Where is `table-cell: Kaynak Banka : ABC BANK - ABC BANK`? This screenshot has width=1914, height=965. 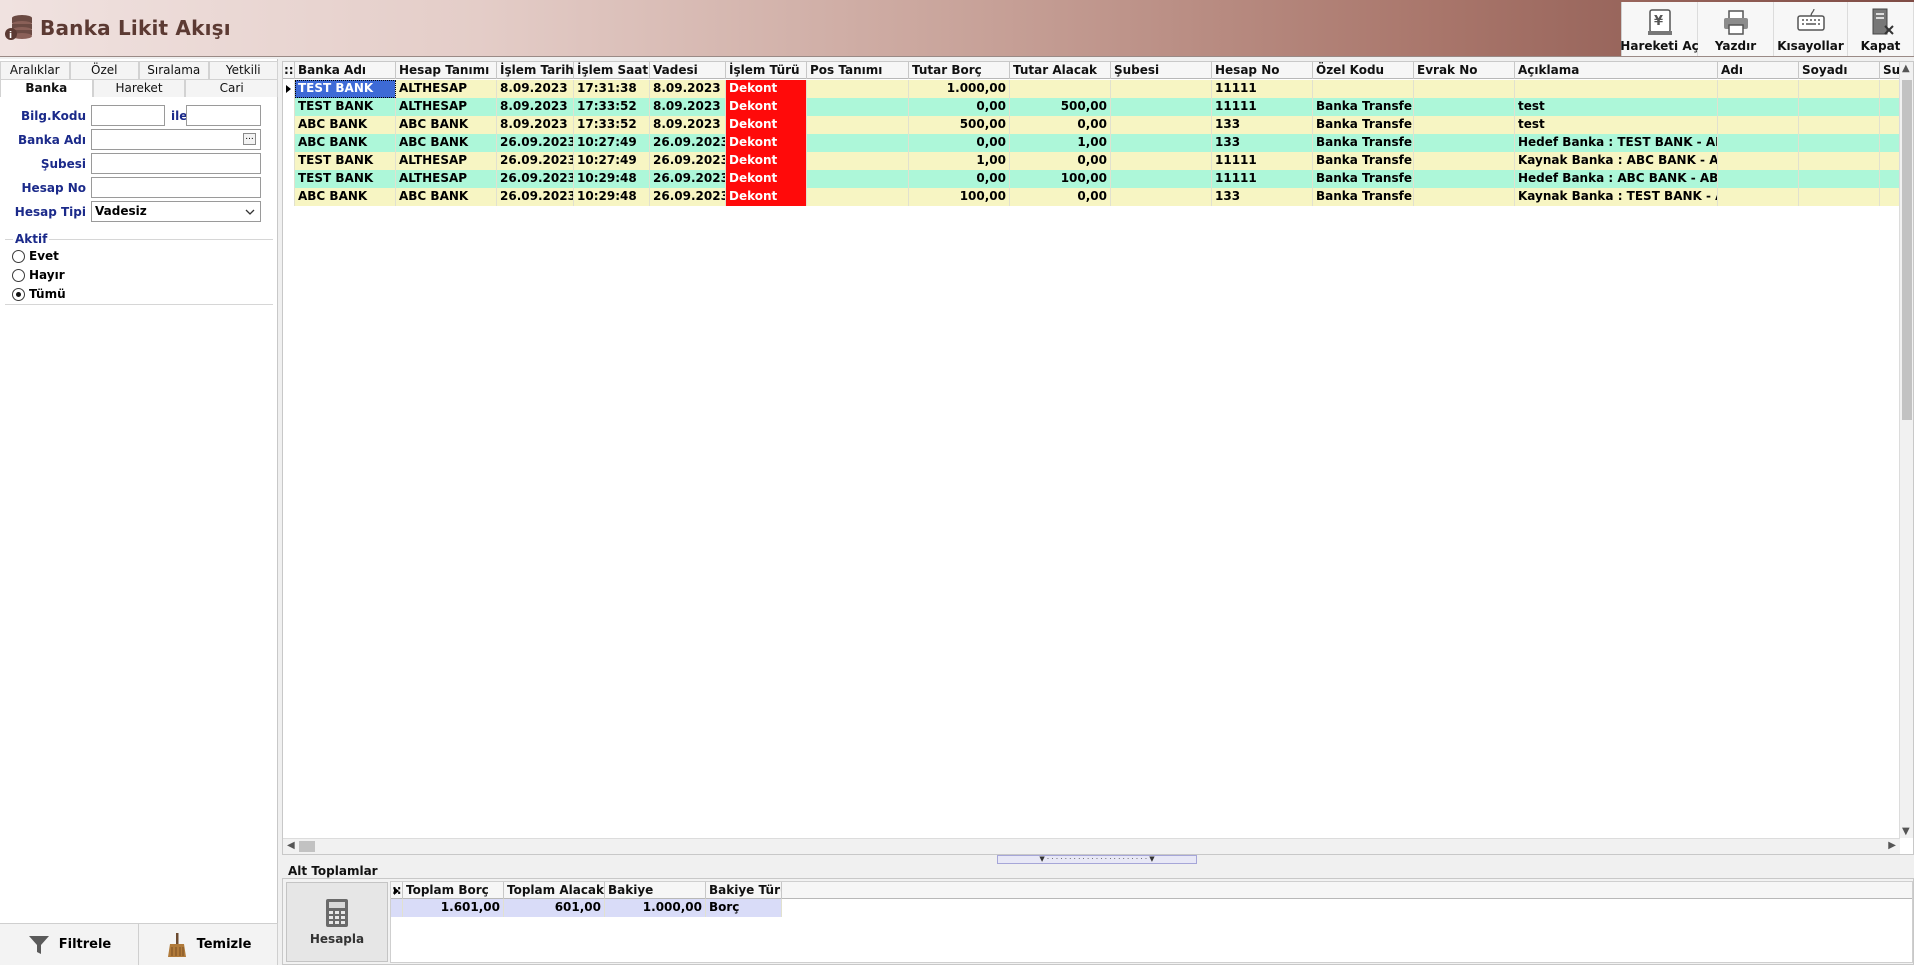 table-cell: Kaynak Banka : ABC BANK - ABC BANK is located at coordinates (1616, 161).